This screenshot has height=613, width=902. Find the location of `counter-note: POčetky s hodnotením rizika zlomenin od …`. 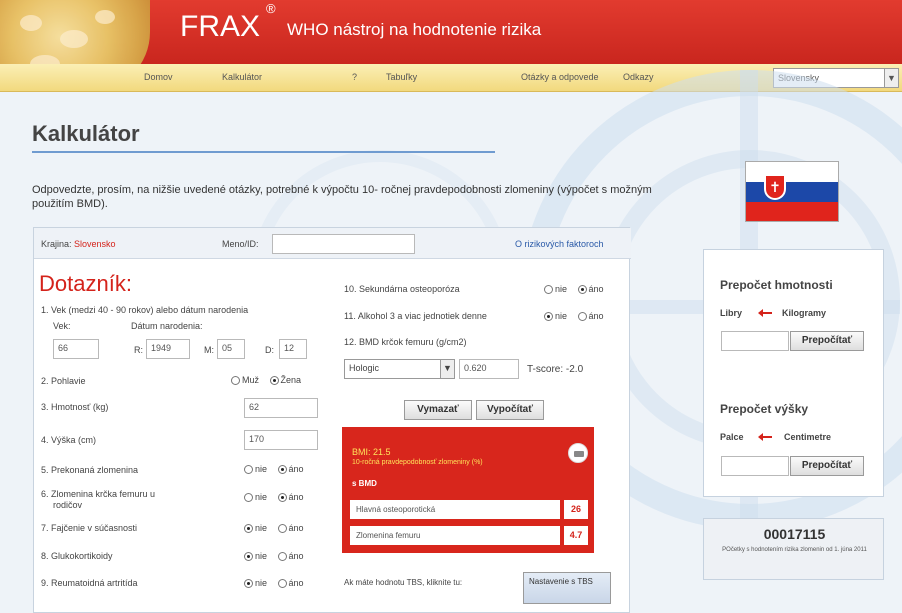

counter-note: POčetky s hodnotením rizika zlomenin od … is located at coordinates (794, 550).